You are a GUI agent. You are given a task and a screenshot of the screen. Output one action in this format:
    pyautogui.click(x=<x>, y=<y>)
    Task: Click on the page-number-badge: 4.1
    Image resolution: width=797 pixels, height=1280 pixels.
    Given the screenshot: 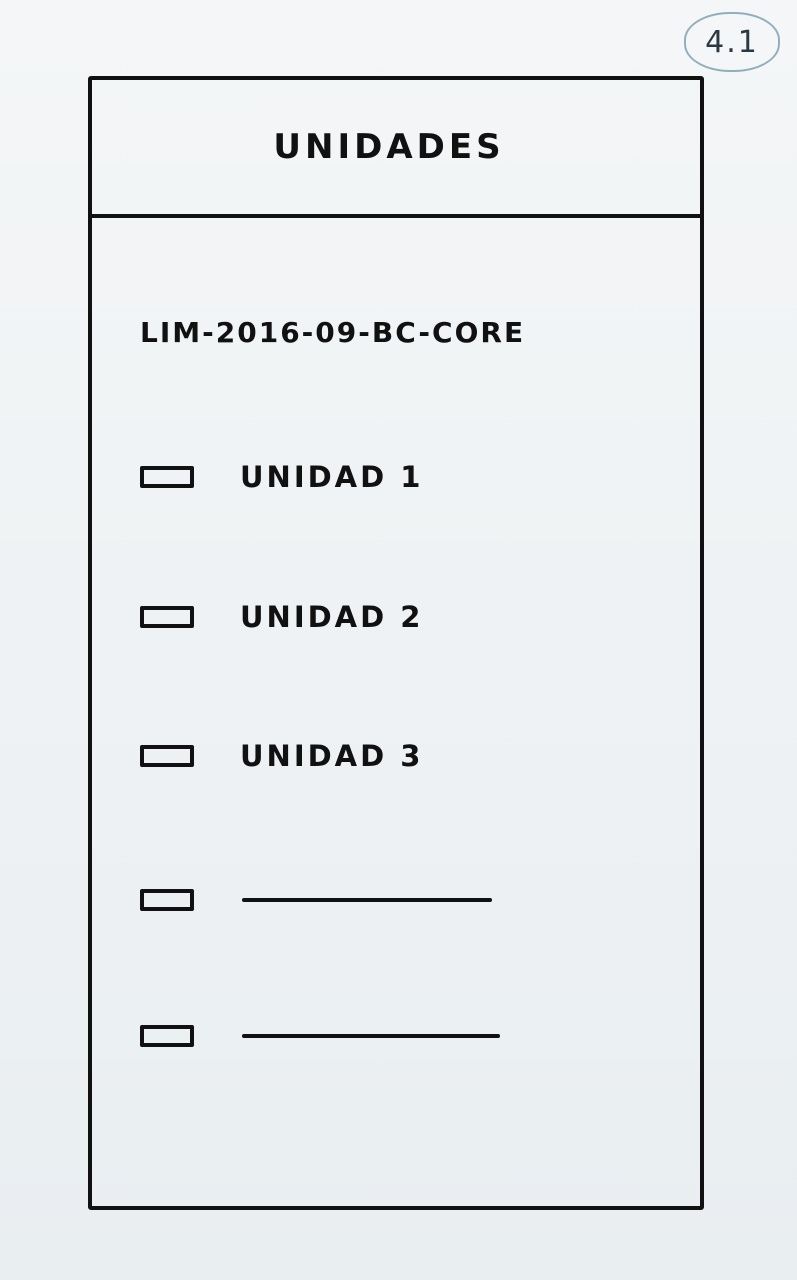 What is the action you would take?
    pyautogui.click(x=732, y=42)
    